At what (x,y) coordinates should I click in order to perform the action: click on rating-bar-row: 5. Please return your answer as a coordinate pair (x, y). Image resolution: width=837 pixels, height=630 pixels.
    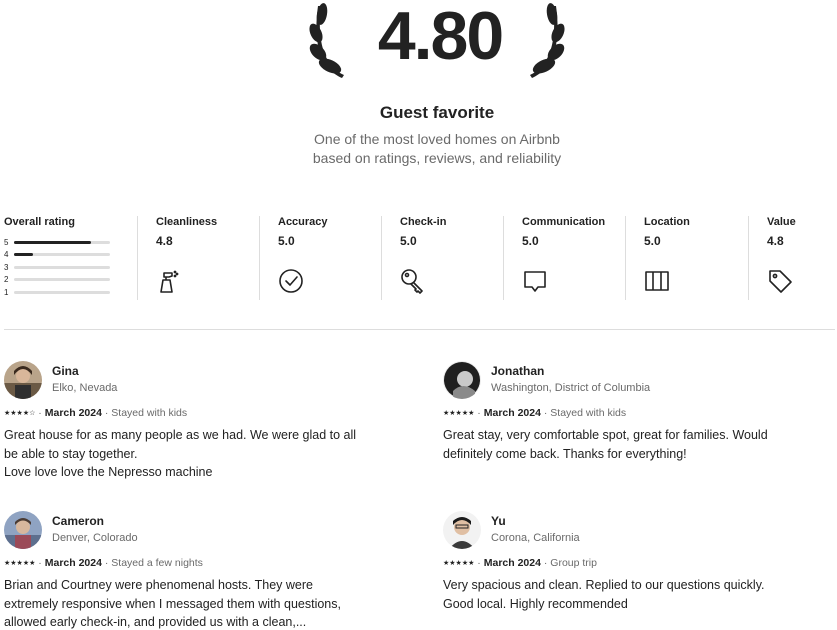
    Looking at the image, I should click on (64, 242).